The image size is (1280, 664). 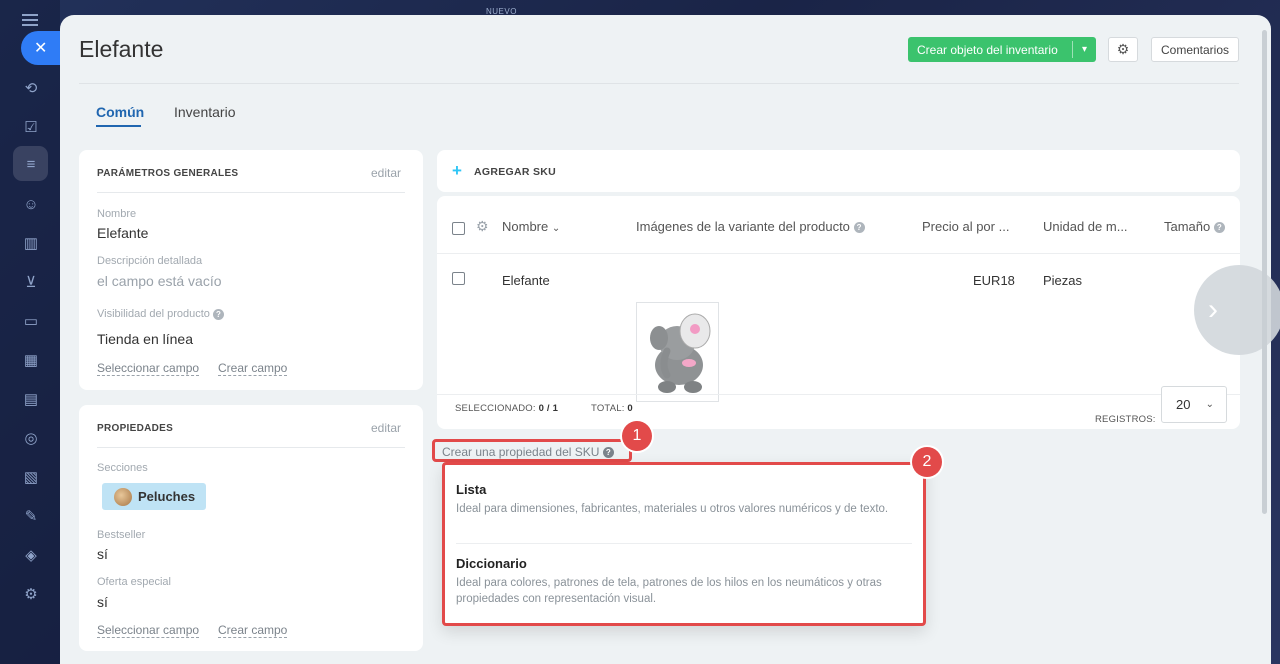 I want to click on close-icon: ✕, so click(x=41, y=48).